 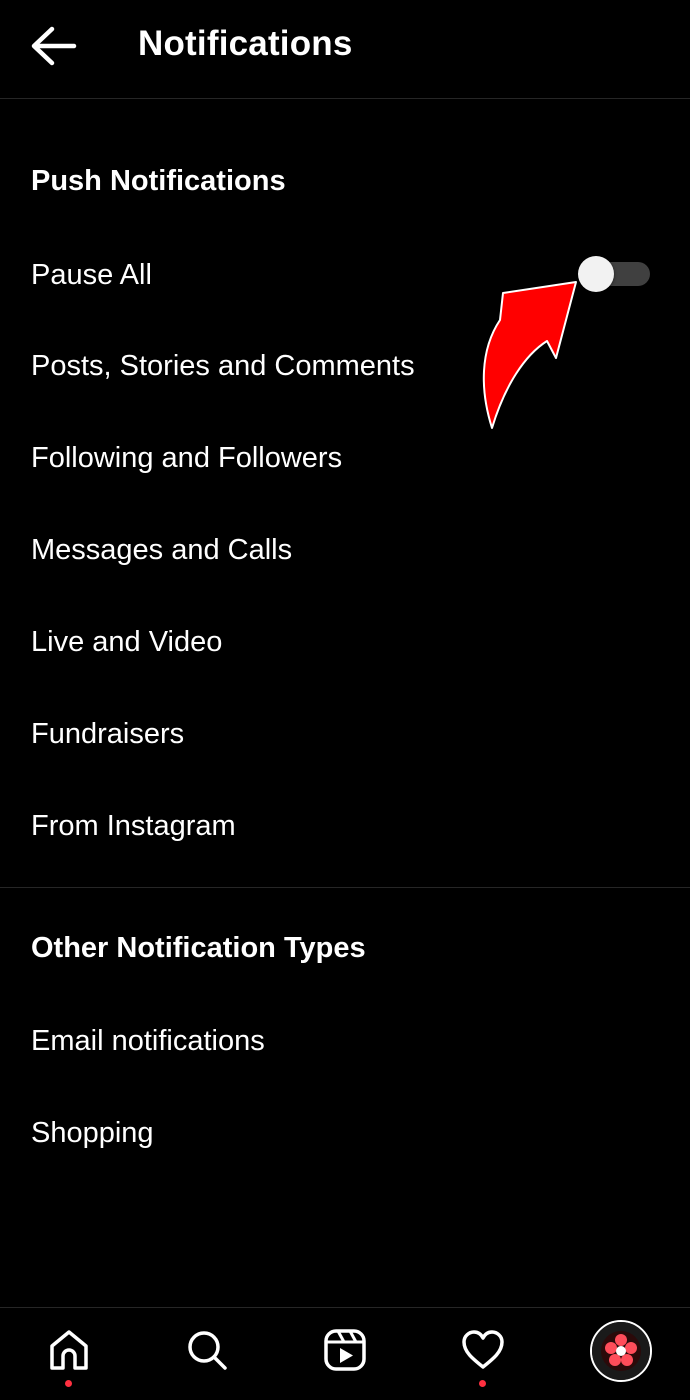 I want to click on list-item-email-notifications: Email notifications, so click(x=345, y=1041).